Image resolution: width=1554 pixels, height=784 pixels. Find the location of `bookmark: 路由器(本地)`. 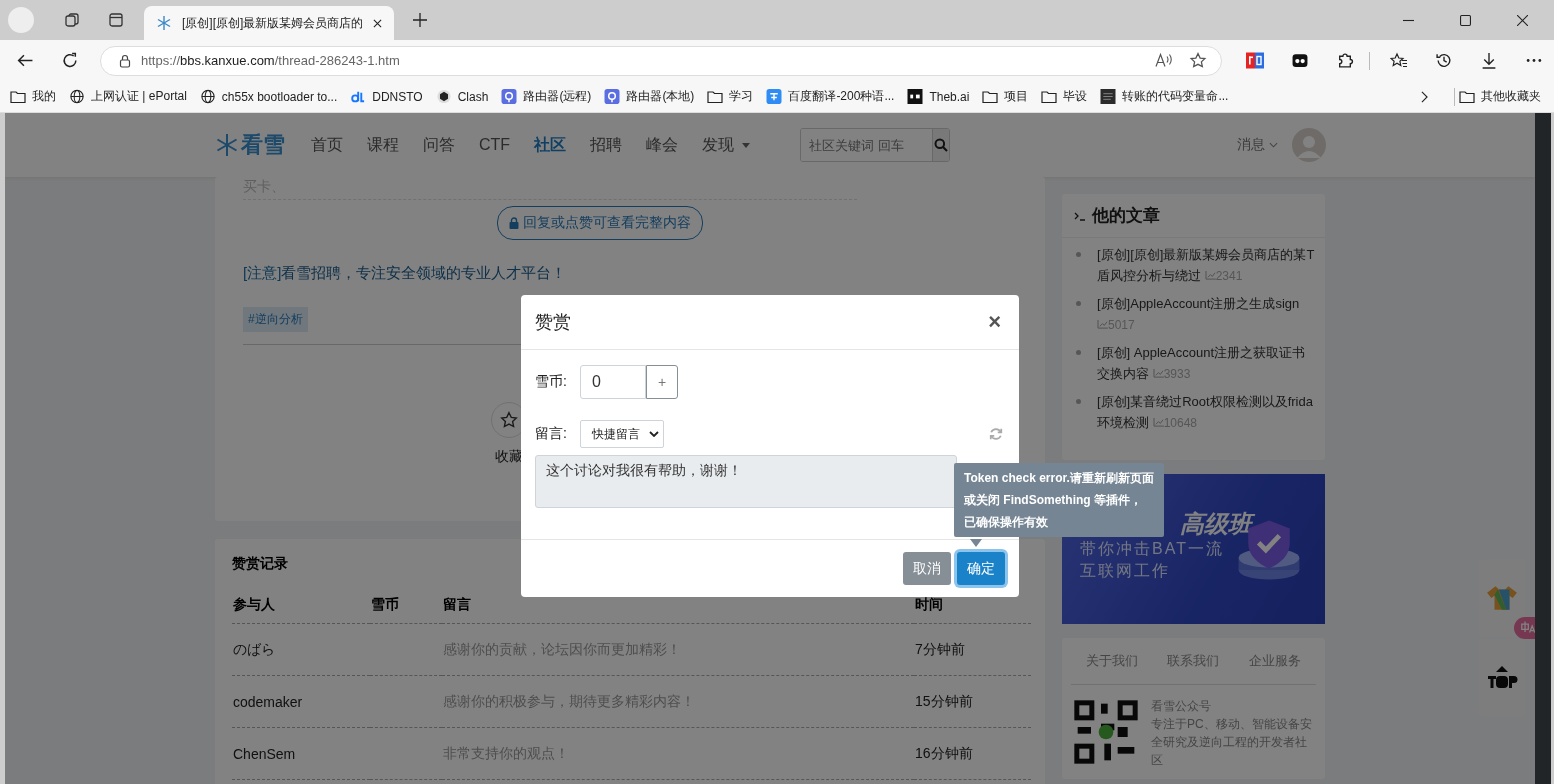

bookmark: 路由器(本地) is located at coordinates (649, 96).